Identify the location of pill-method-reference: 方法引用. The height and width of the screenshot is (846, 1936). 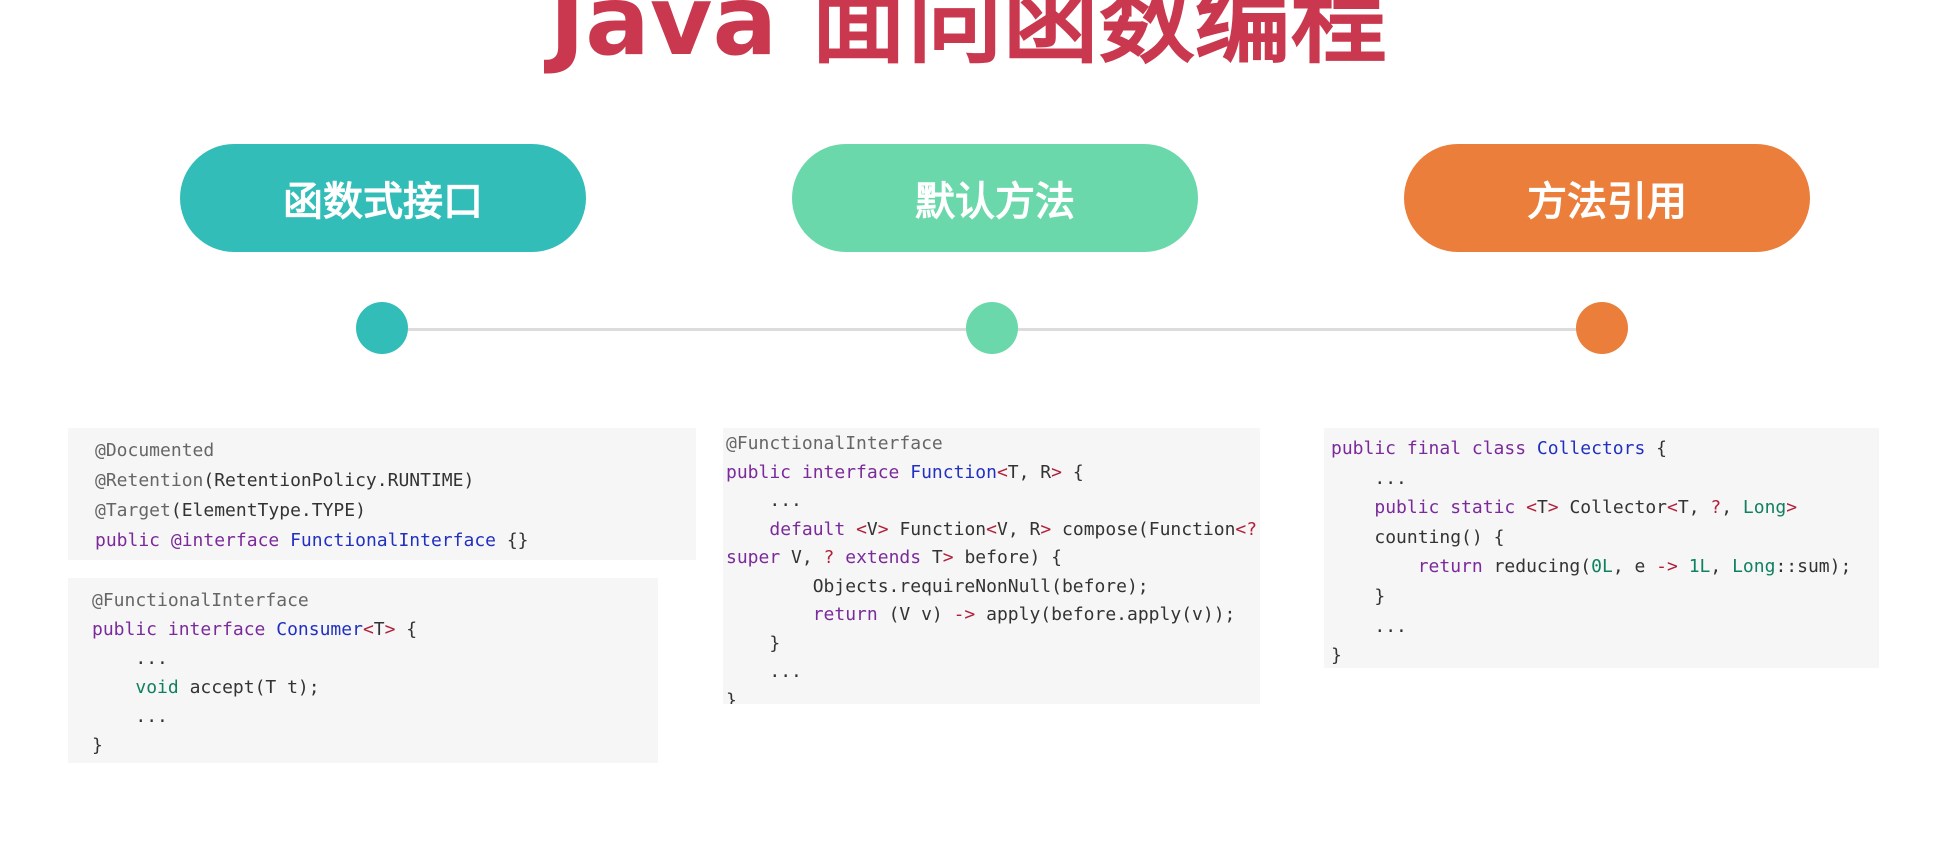
(1607, 198).